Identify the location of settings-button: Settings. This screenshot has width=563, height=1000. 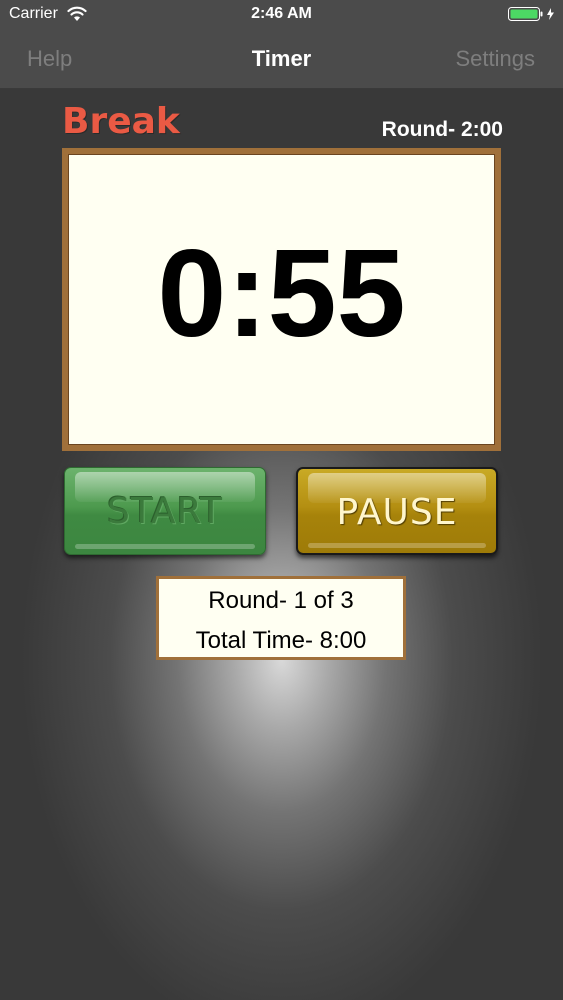
(496, 59).